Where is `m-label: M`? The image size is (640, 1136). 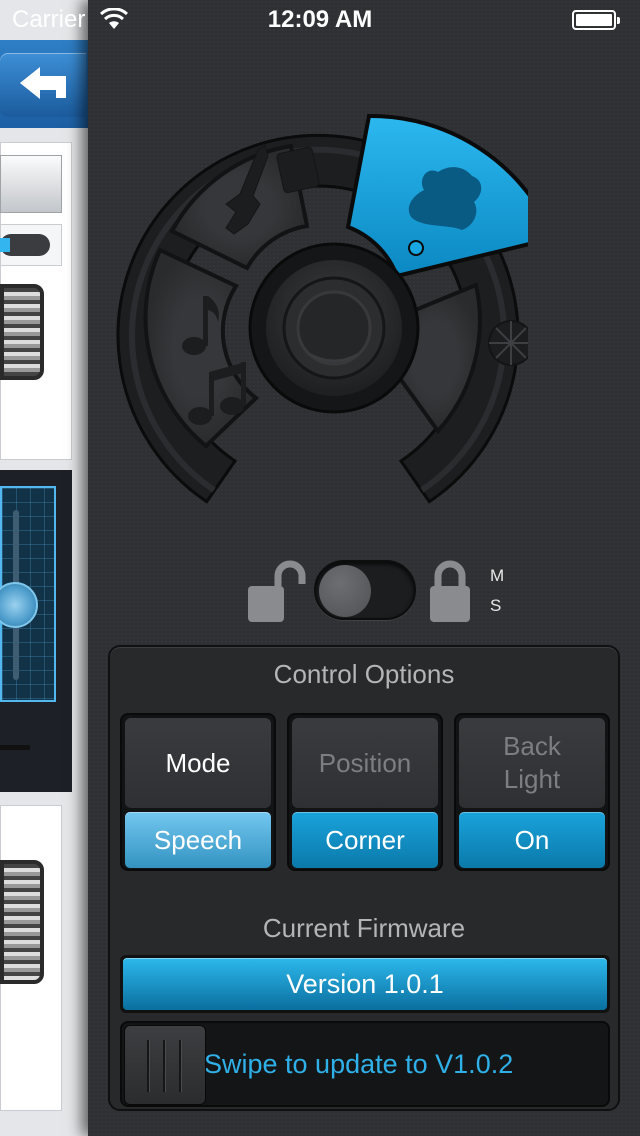 m-label: M is located at coordinates (497, 575).